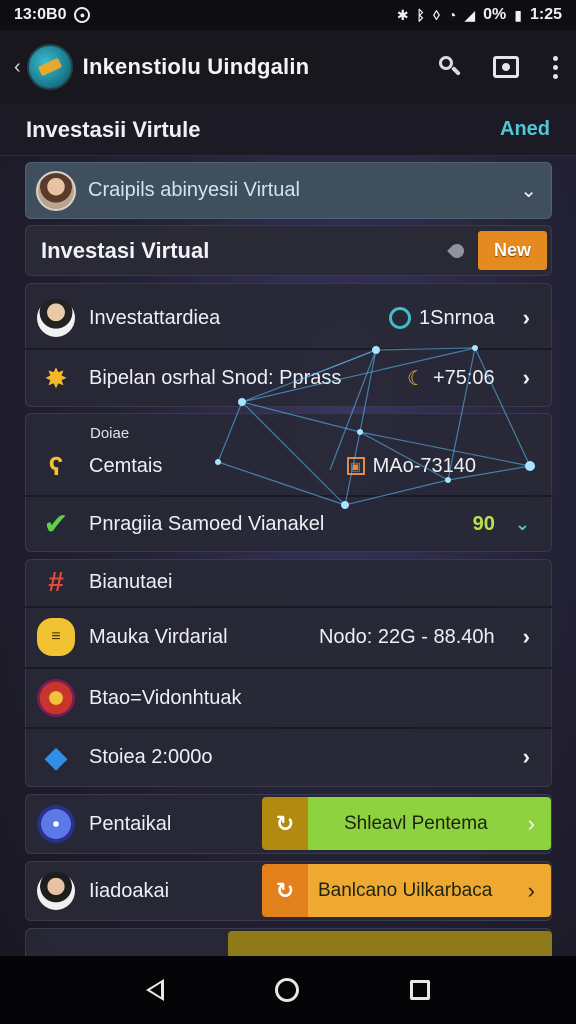 The height and width of the screenshot is (1024, 576). Describe the element at coordinates (288, 15) in the screenshot. I see `status-bar: 13:0B0 ● ✱ ᛒ ◊ ◔ ◢ 0% ▮ 1:25` at that location.